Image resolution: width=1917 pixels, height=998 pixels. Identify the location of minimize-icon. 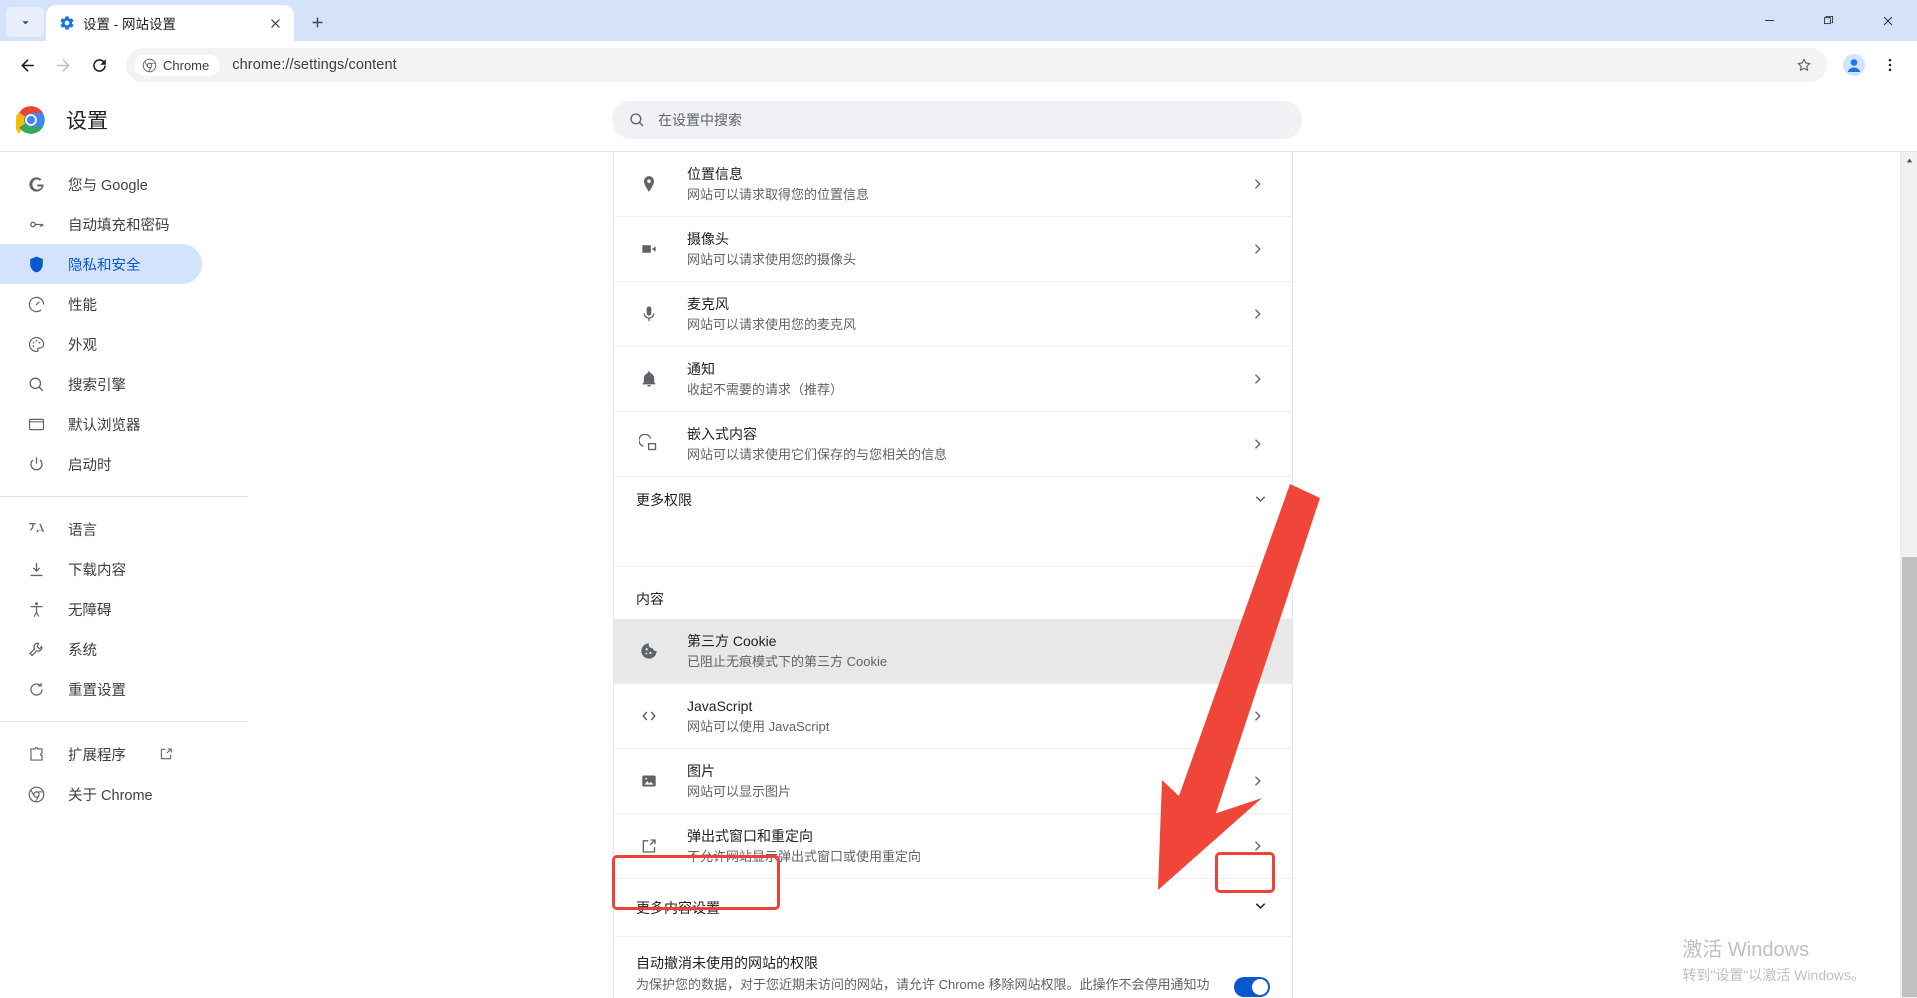
(1769, 20).